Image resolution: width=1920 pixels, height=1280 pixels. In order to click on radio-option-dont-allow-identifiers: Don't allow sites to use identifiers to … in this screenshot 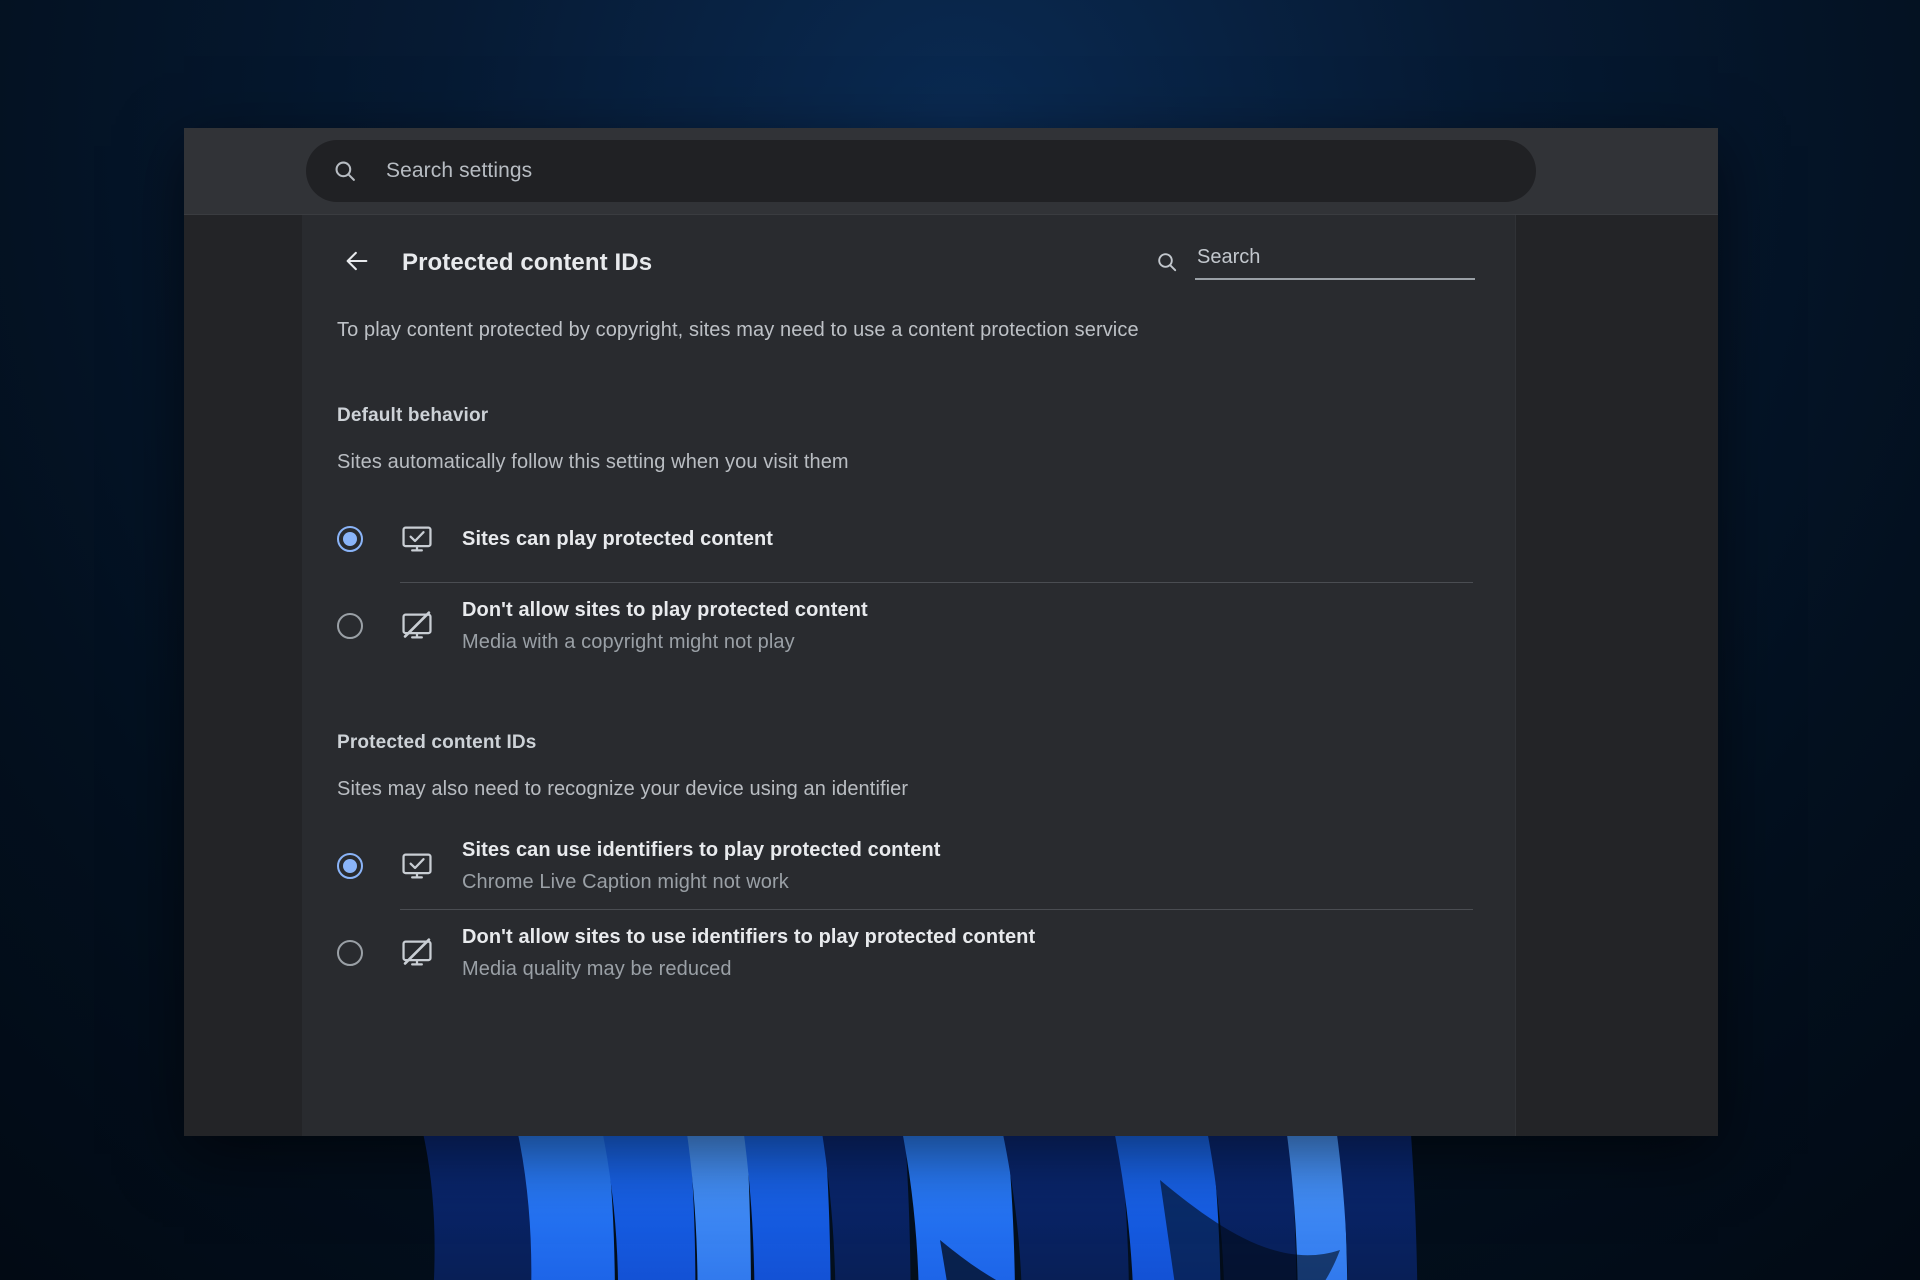, I will do `click(905, 953)`.